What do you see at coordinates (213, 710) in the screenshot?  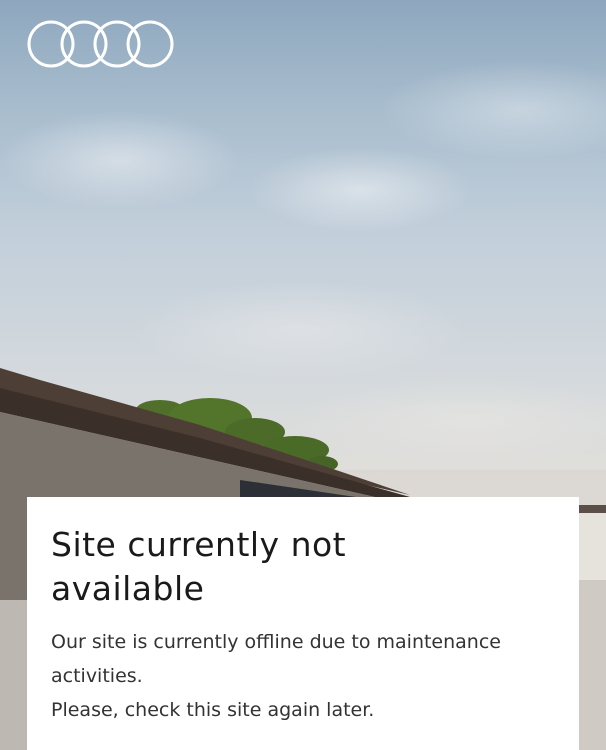 I see `retry-notice: Please, check this site again later.` at bounding box center [213, 710].